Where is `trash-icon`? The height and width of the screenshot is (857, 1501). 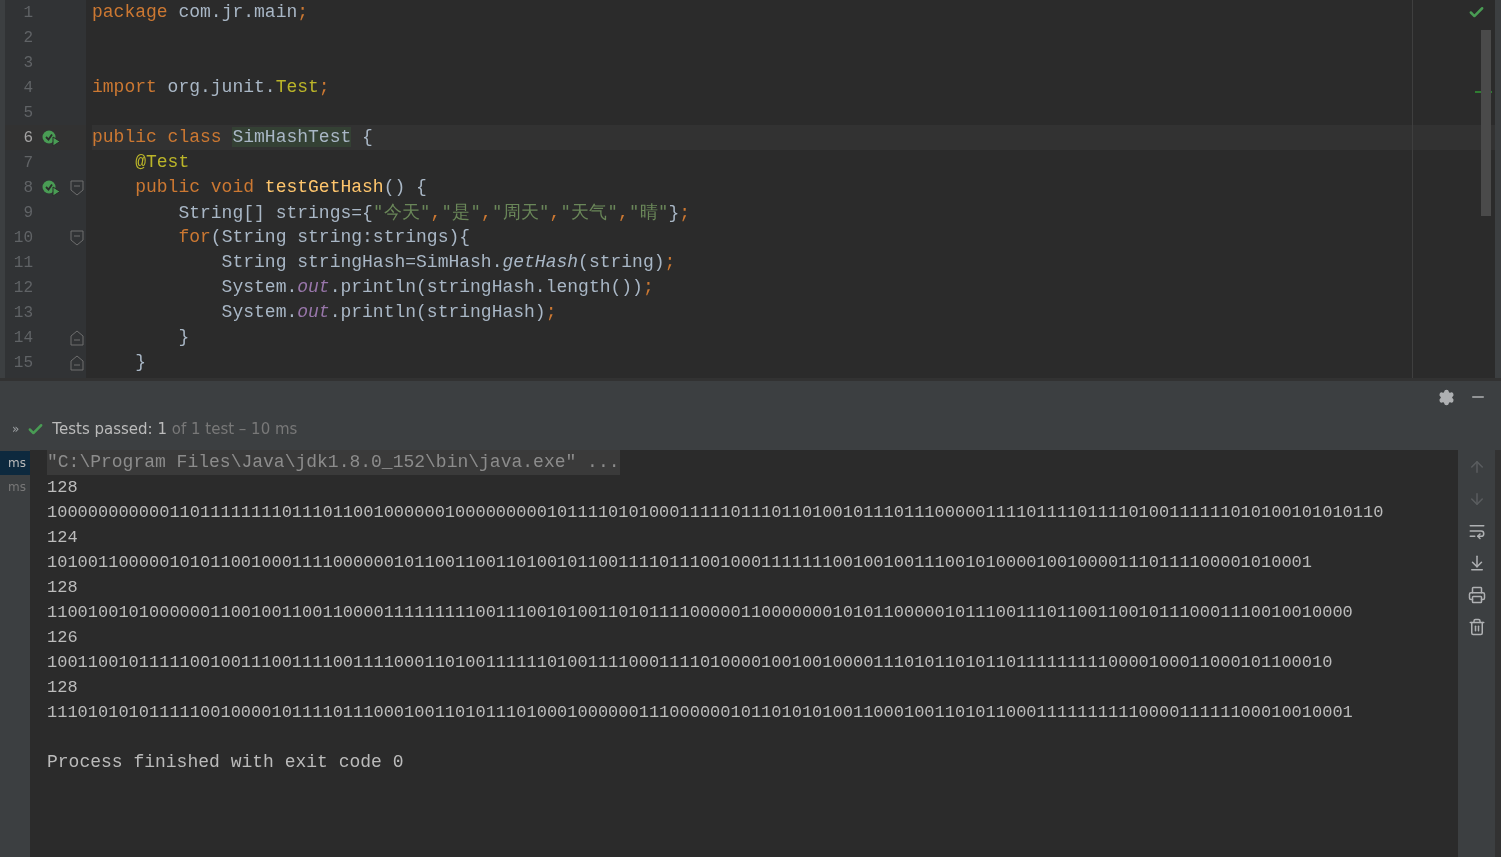 trash-icon is located at coordinates (1476, 627).